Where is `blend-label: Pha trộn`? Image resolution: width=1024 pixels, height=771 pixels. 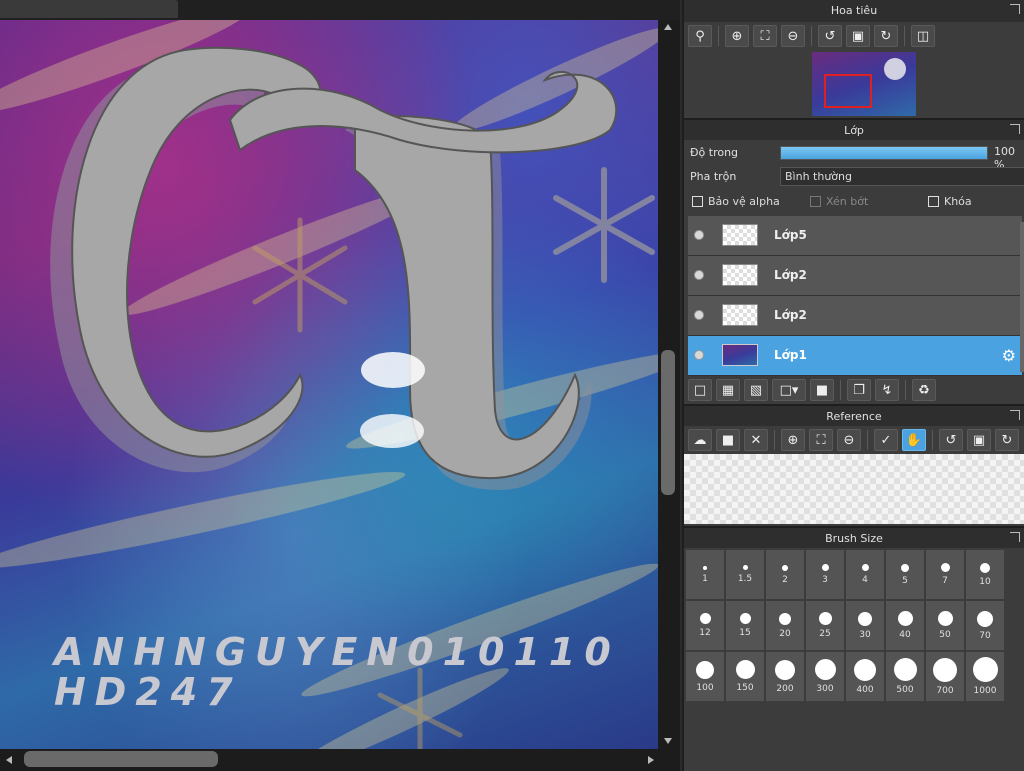
blend-label: Pha trộn is located at coordinates (713, 176).